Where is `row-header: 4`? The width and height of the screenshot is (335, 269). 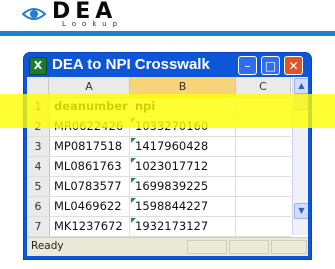
row-header: 4 is located at coordinates (38, 166).